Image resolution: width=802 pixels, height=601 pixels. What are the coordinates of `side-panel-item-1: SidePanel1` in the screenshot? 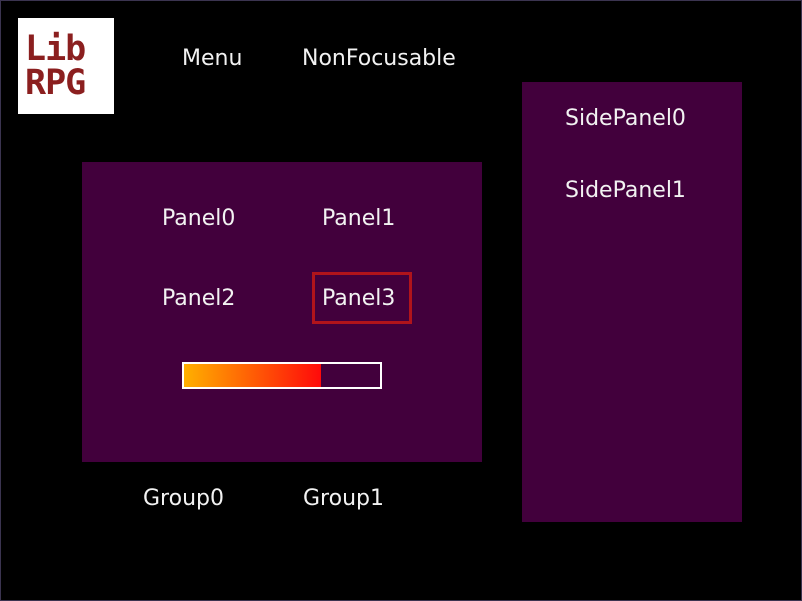 It's located at (625, 191).